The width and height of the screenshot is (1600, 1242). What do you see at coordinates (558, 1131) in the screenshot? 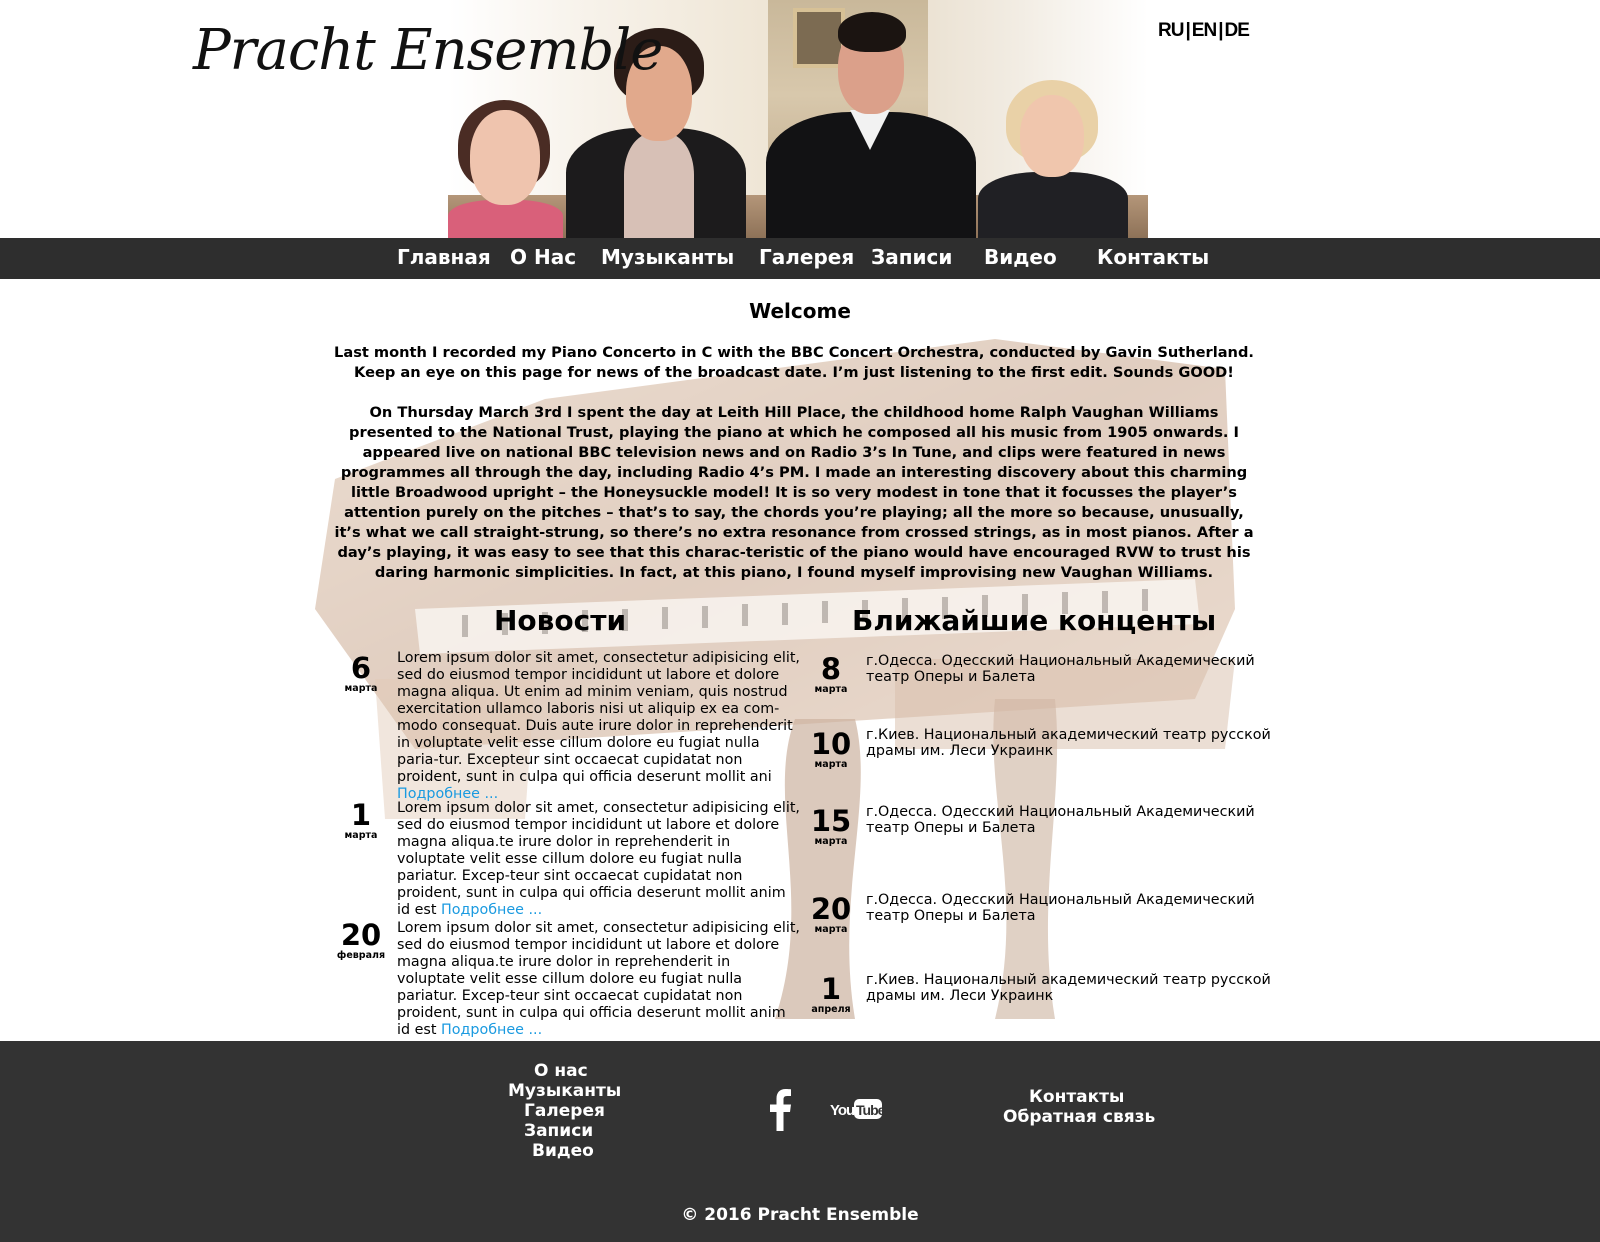
I see `footer-link-recordings: Записи` at bounding box center [558, 1131].